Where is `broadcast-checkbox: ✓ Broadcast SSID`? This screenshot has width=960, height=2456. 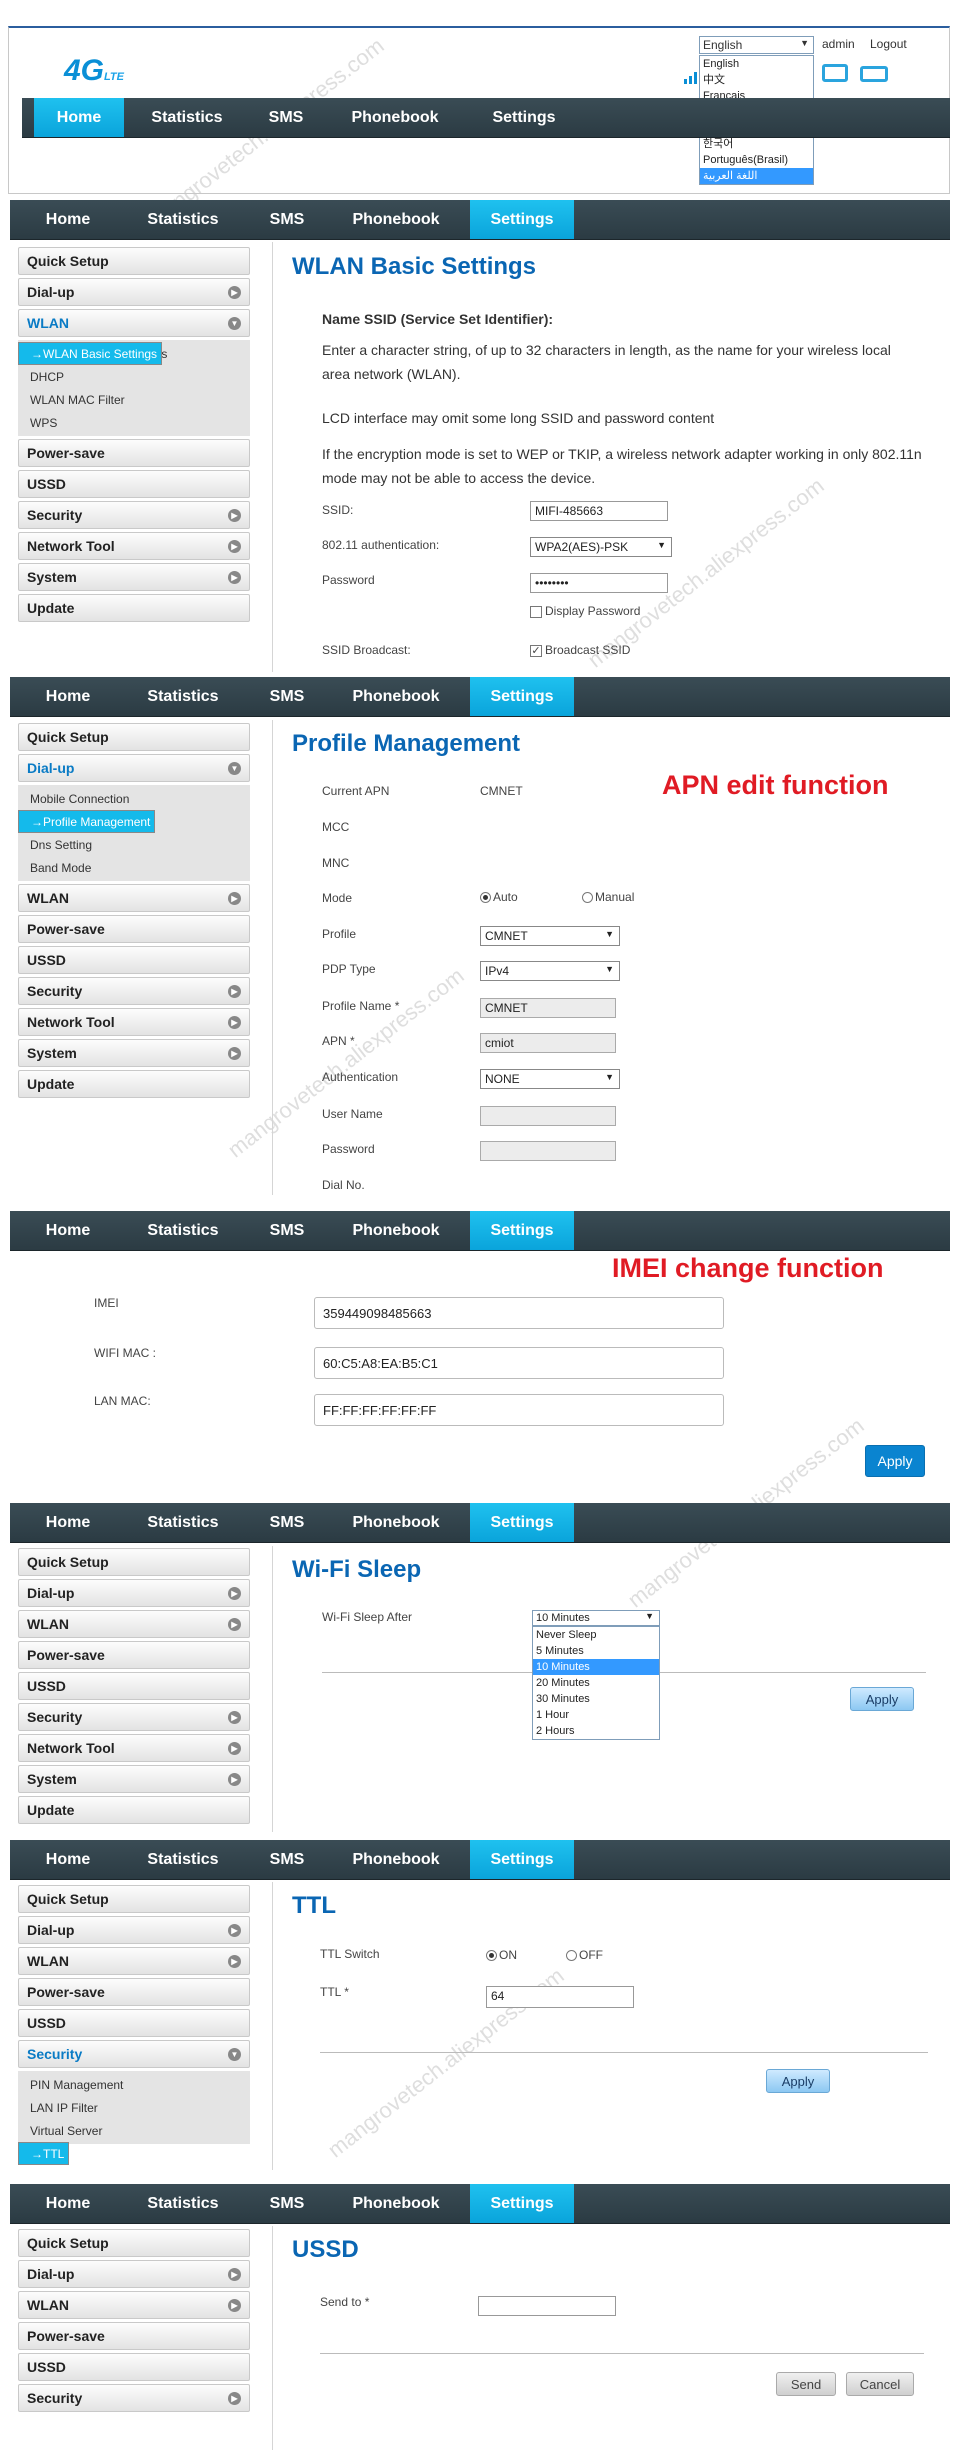
broadcast-checkbox: ✓ Broadcast SSID is located at coordinates (580, 650).